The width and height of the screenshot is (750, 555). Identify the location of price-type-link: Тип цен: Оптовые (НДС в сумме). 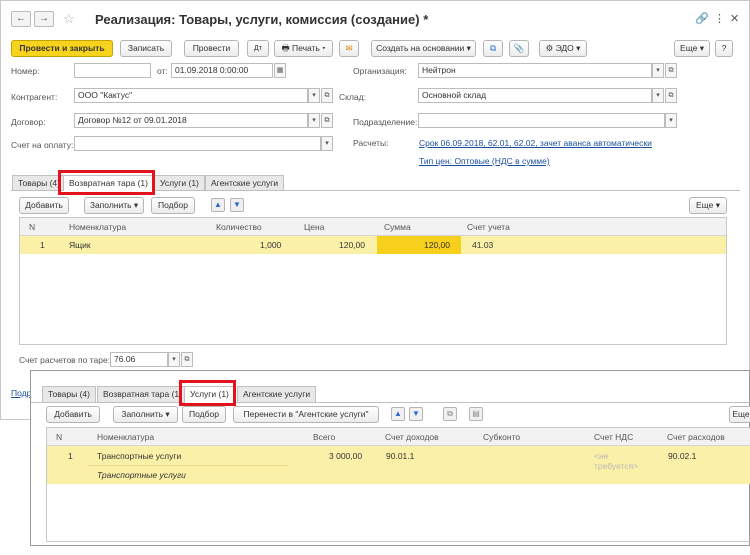
(484, 161).